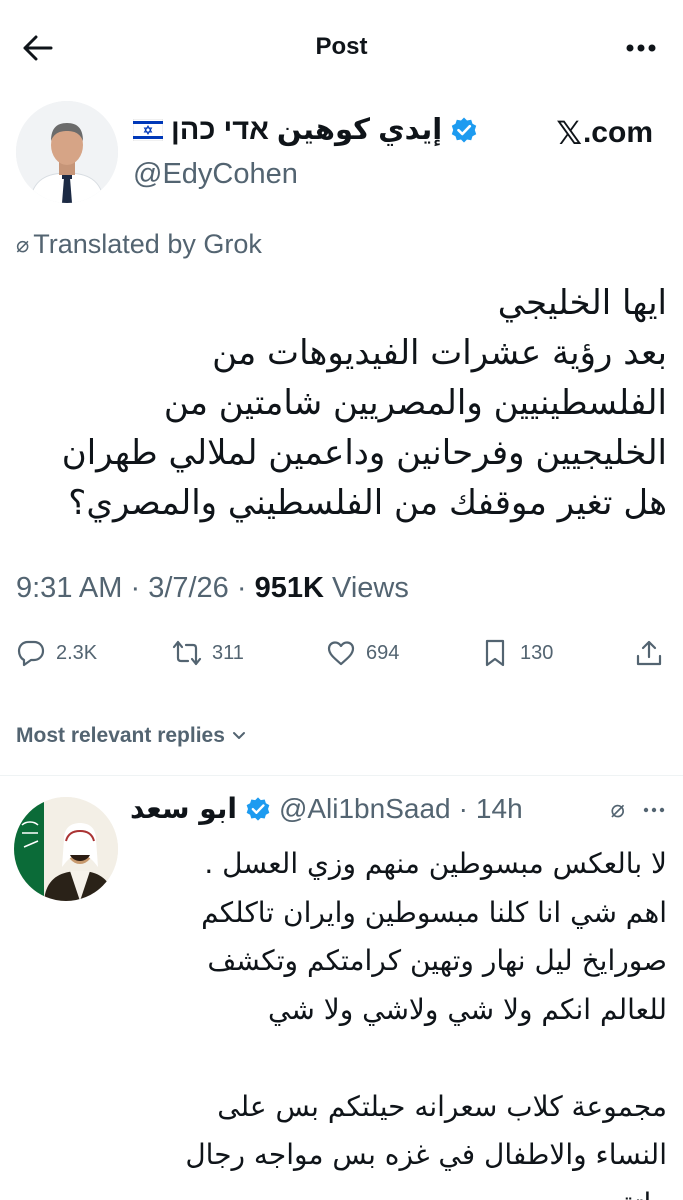 The image size is (683, 1200). Describe the element at coordinates (66, 849) in the screenshot. I see `reply-author-avatar` at that location.